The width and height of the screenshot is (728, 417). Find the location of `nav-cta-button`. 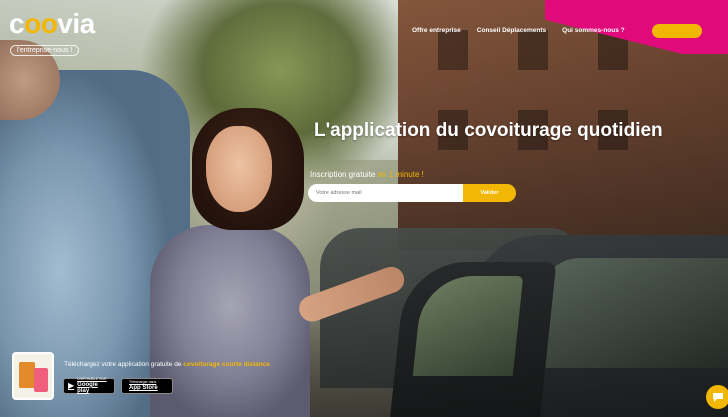

nav-cta-button is located at coordinates (677, 31).